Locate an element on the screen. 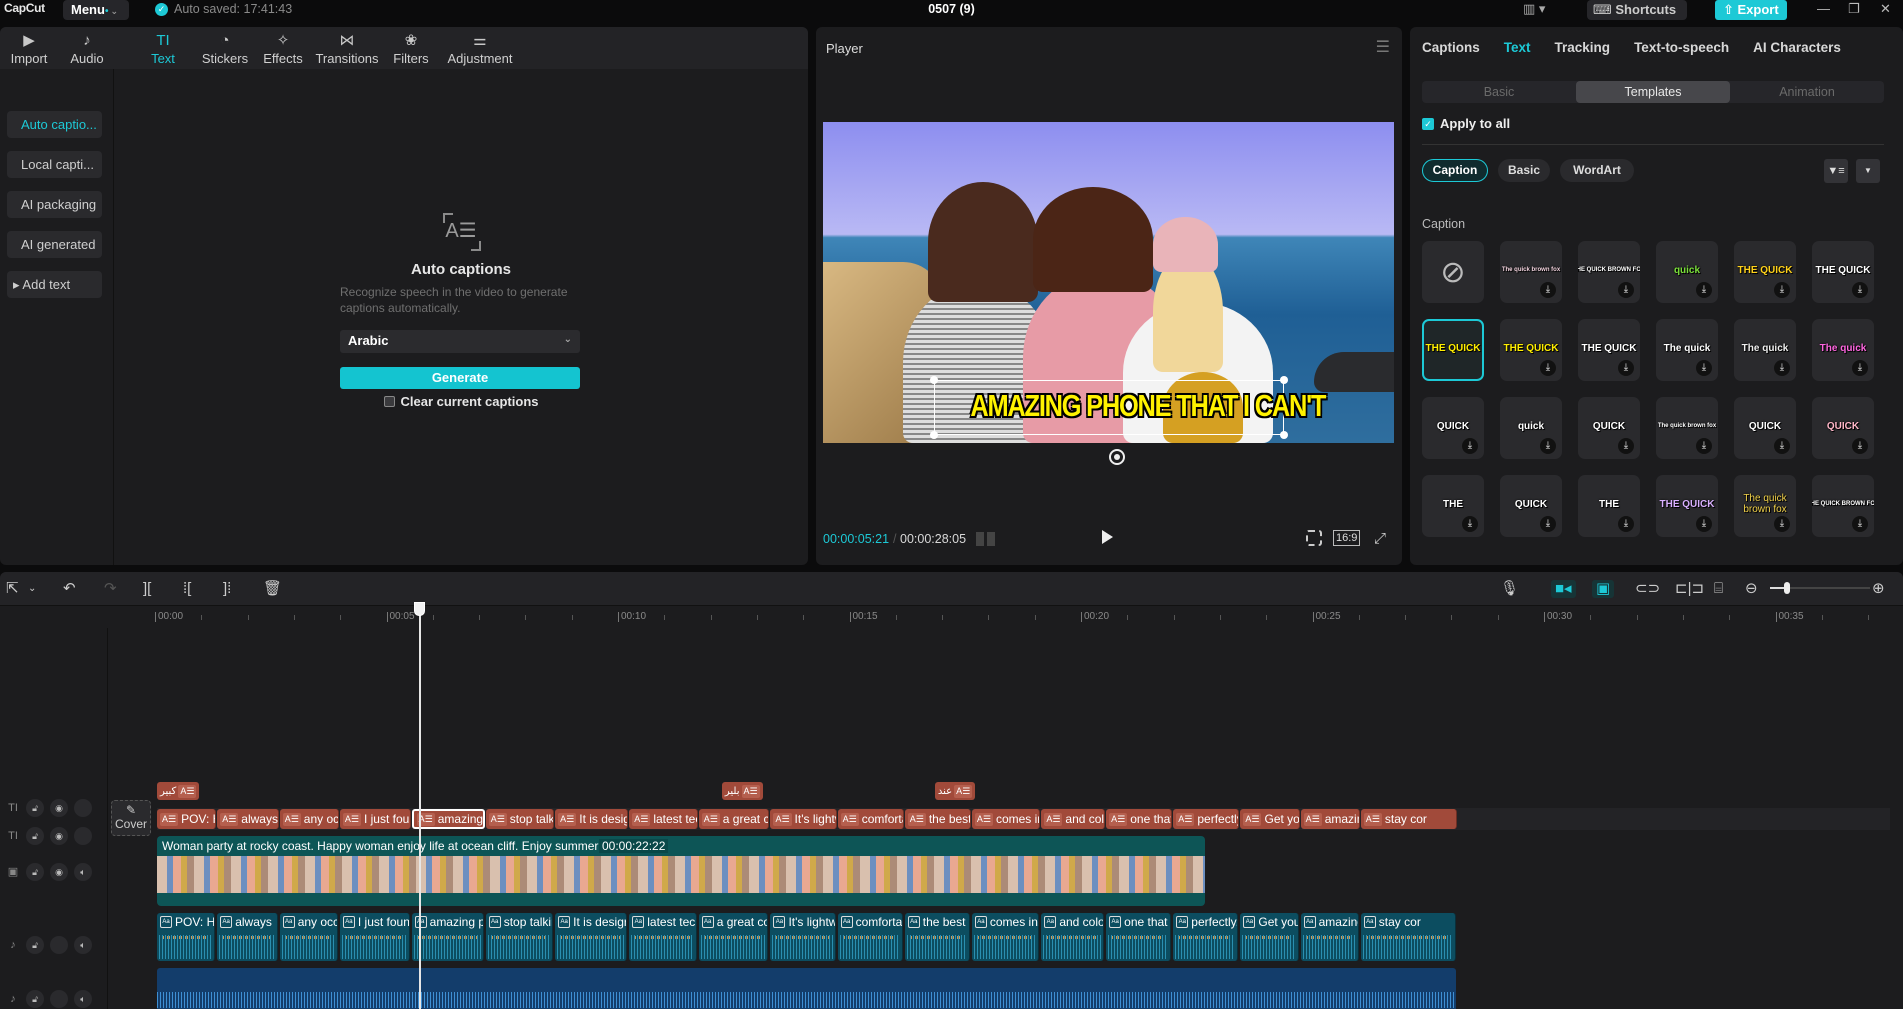 This screenshot has height=1009, width=1903. linkage-icon: ▣ is located at coordinates (1603, 589).